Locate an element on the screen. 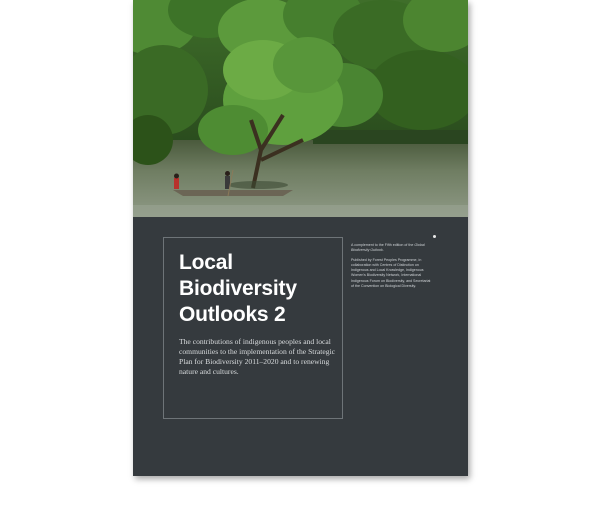  title-line-2: Biodiversity is located at coordinates (238, 288).